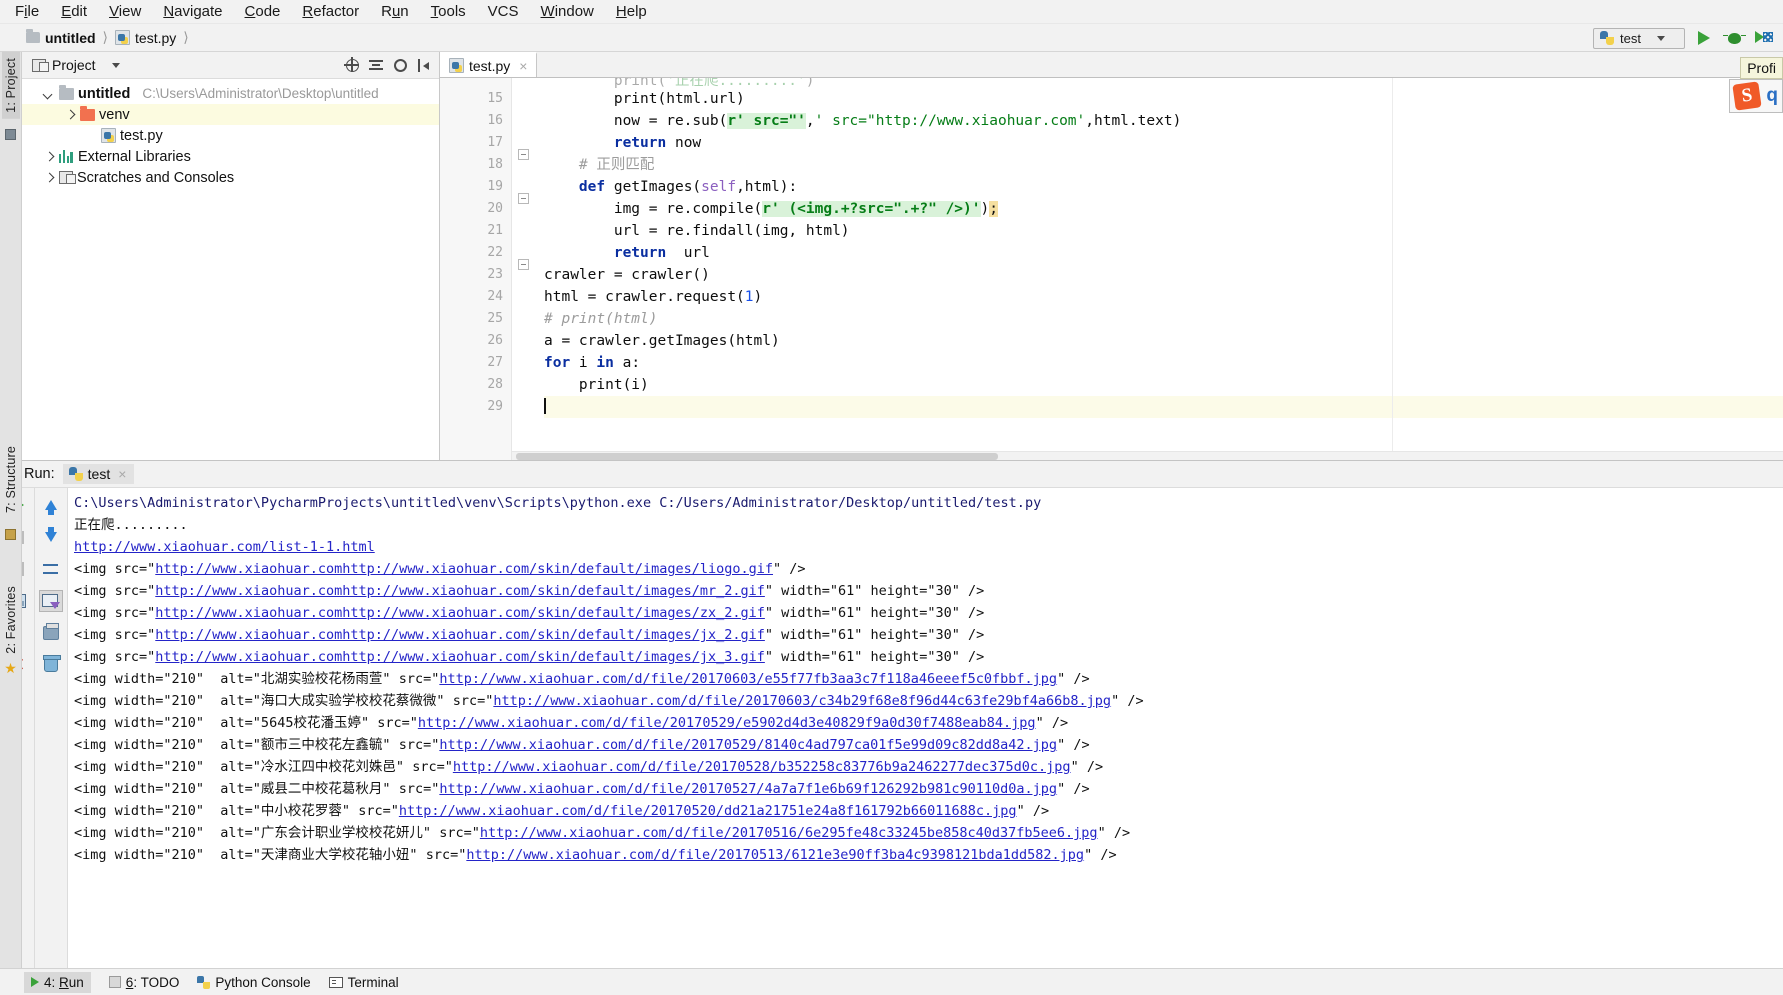 The width and height of the screenshot is (1783, 995). I want to click on debug-button, so click(1734, 38).